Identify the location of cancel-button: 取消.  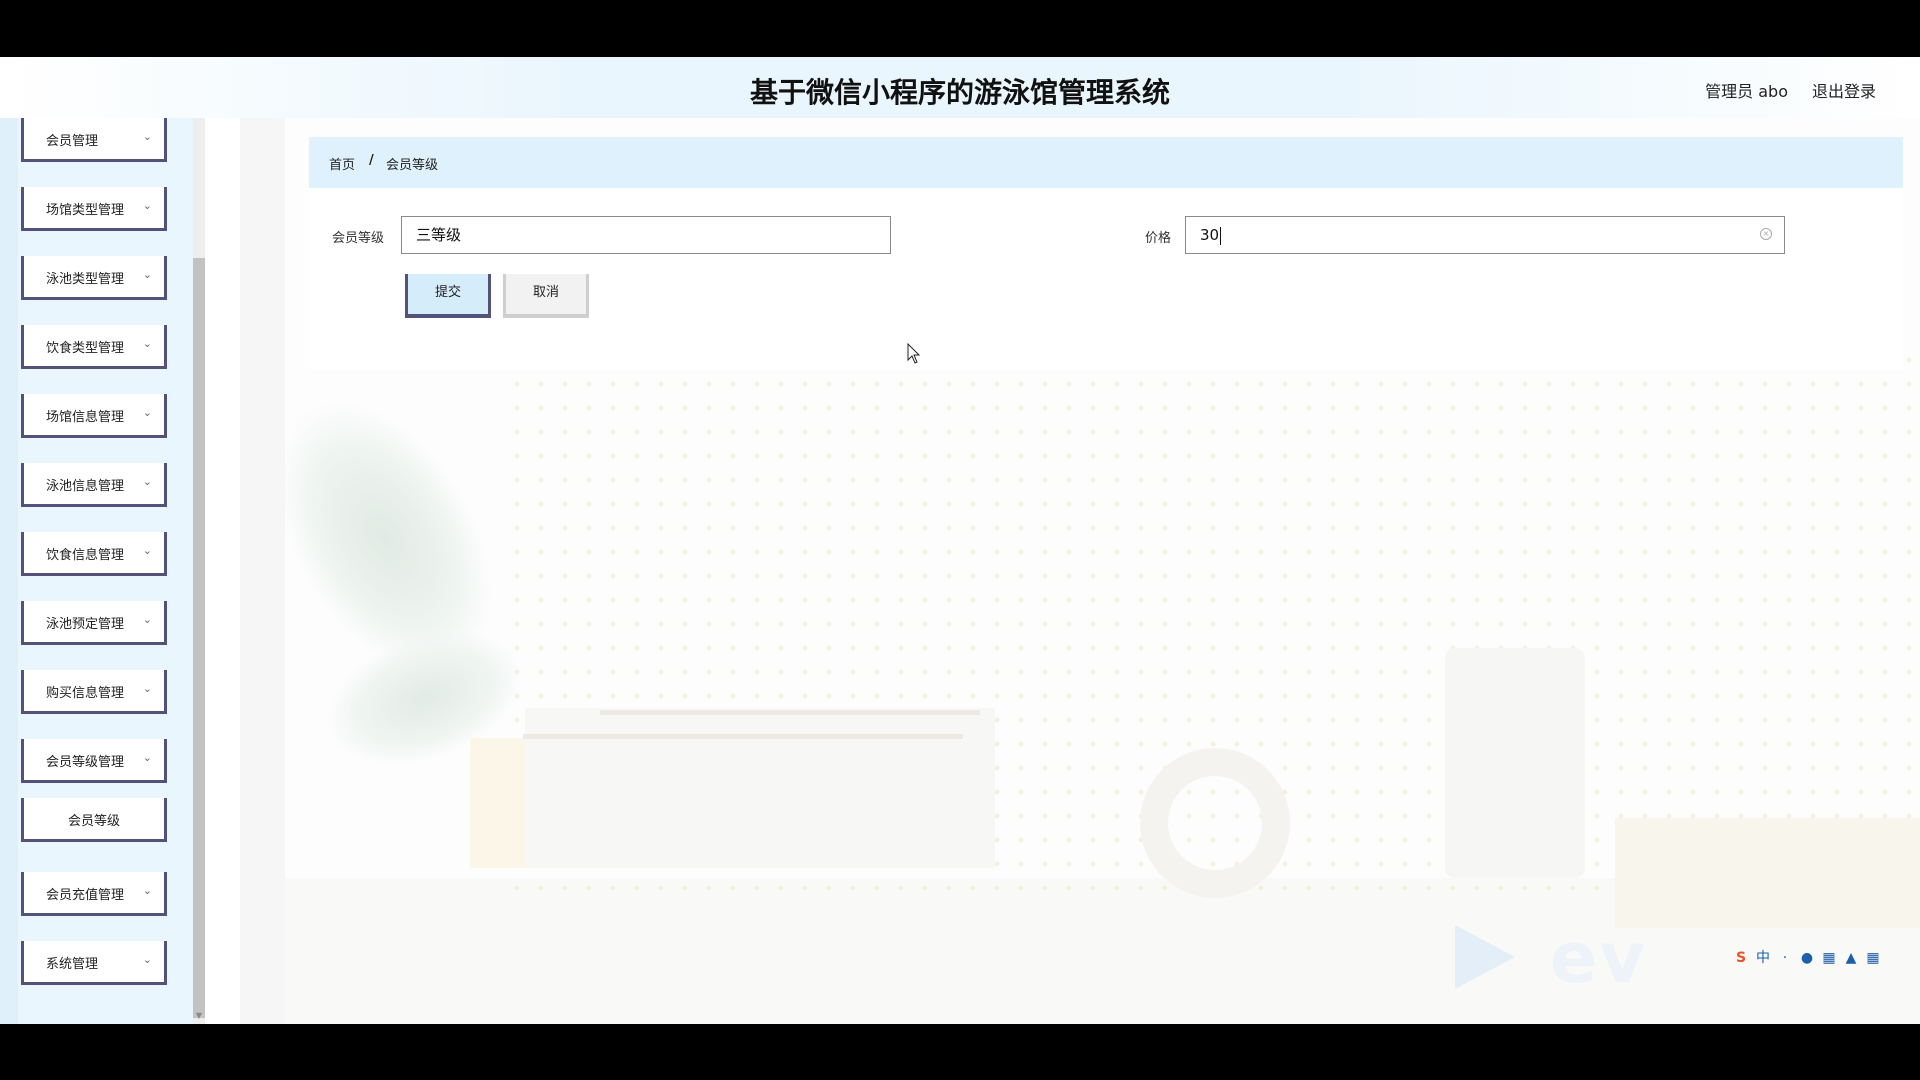
(546, 296).